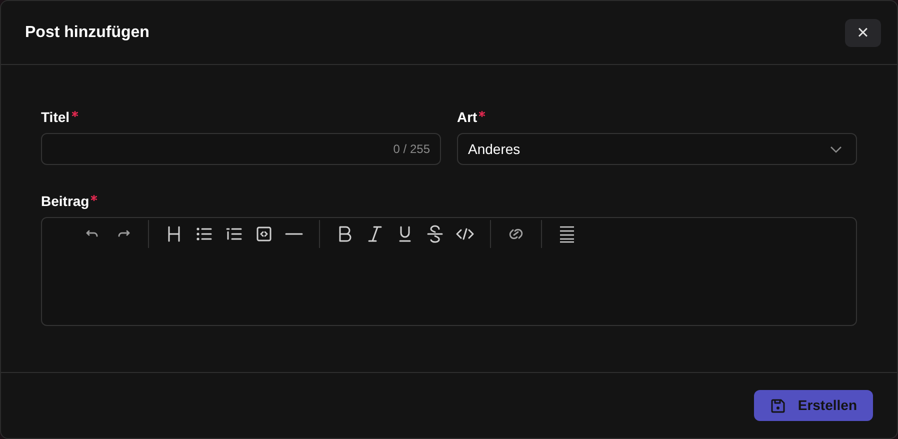  Describe the element at coordinates (204, 234) in the screenshot. I see `bullet-list-icon` at that location.